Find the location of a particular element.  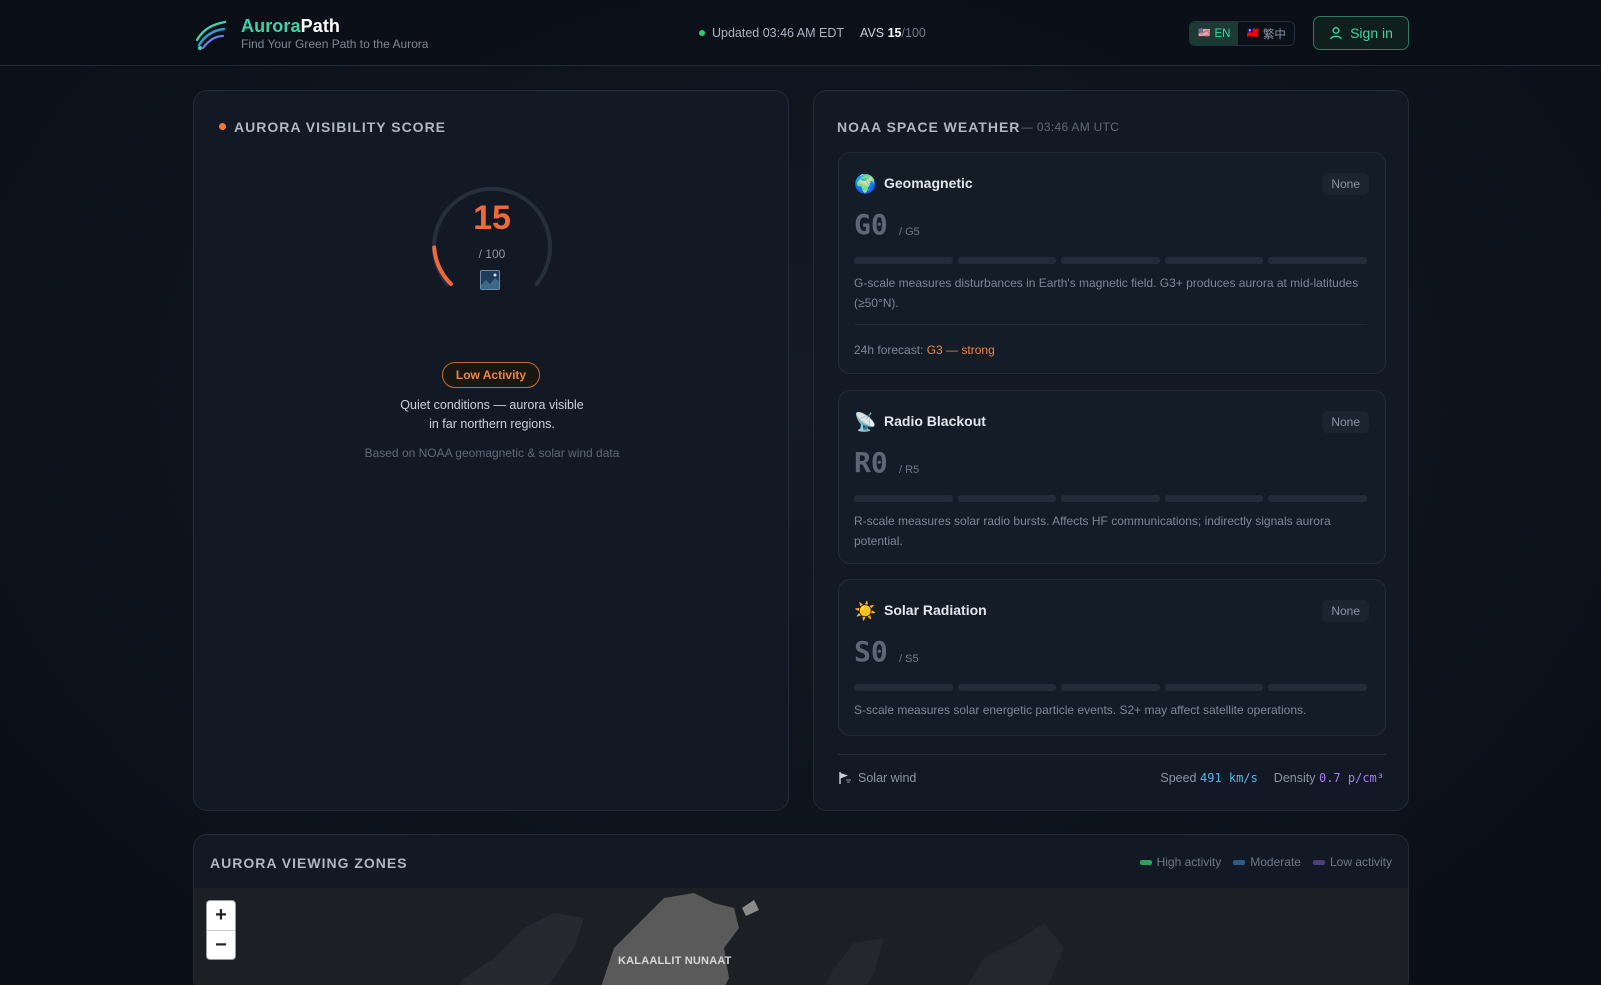

us-flag-icon: 🇺🇸 is located at coordinates (1204, 33).